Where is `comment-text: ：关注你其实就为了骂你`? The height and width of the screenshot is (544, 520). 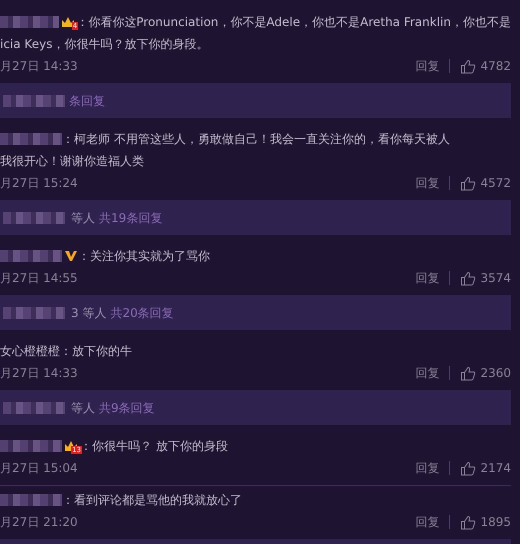 comment-text: ：关注你其实就为了骂你 is located at coordinates (144, 256).